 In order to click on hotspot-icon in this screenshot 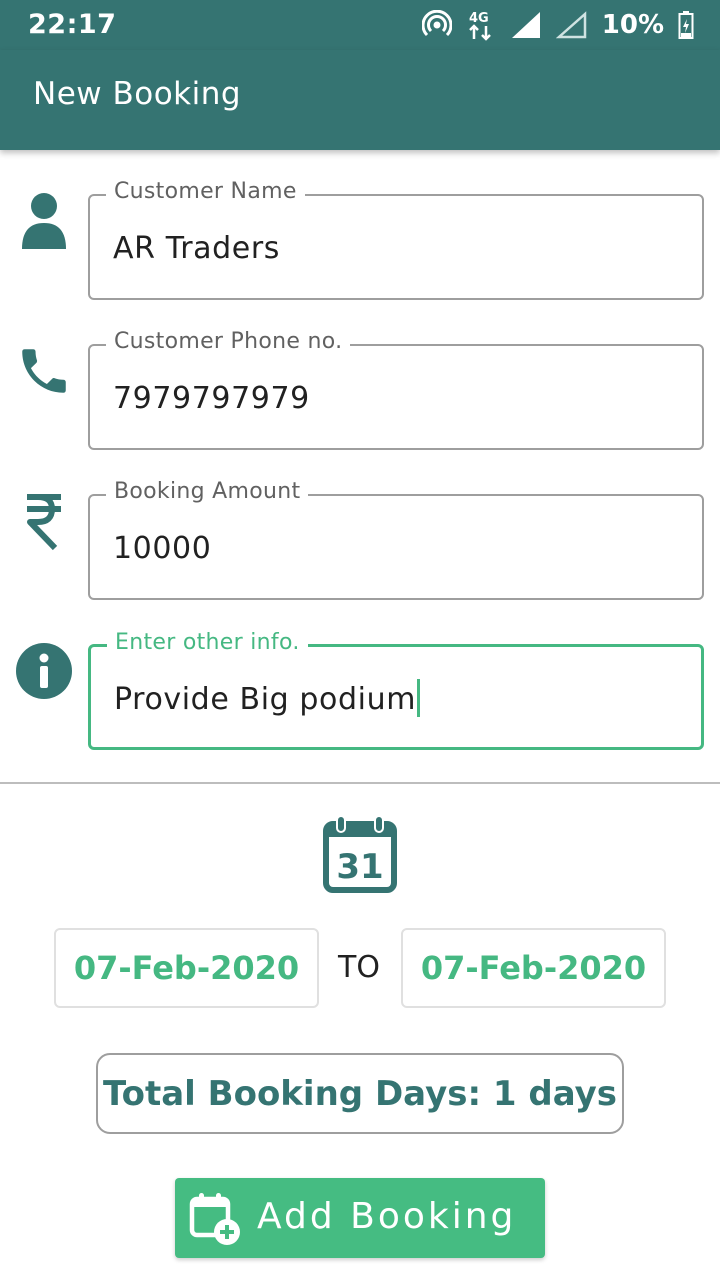, I will do `click(436, 23)`.